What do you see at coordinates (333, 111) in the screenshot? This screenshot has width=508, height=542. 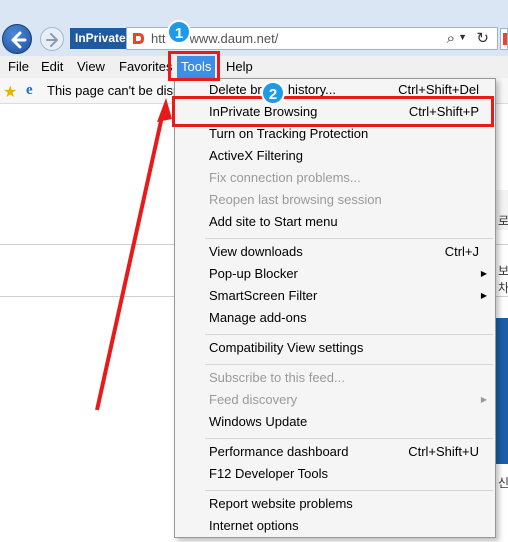 I see `inprivate-highlight-box` at bounding box center [333, 111].